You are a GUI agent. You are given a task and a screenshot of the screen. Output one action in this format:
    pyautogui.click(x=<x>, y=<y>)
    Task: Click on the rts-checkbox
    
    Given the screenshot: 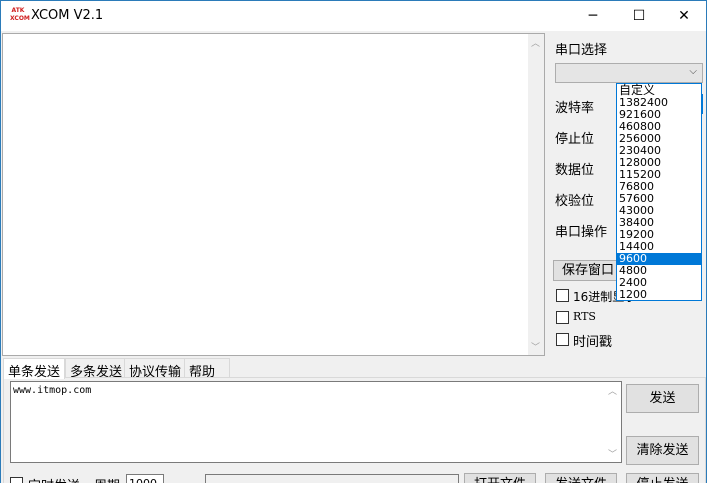 What is the action you would take?
    pyautogui.click(x=562, y=317)
    